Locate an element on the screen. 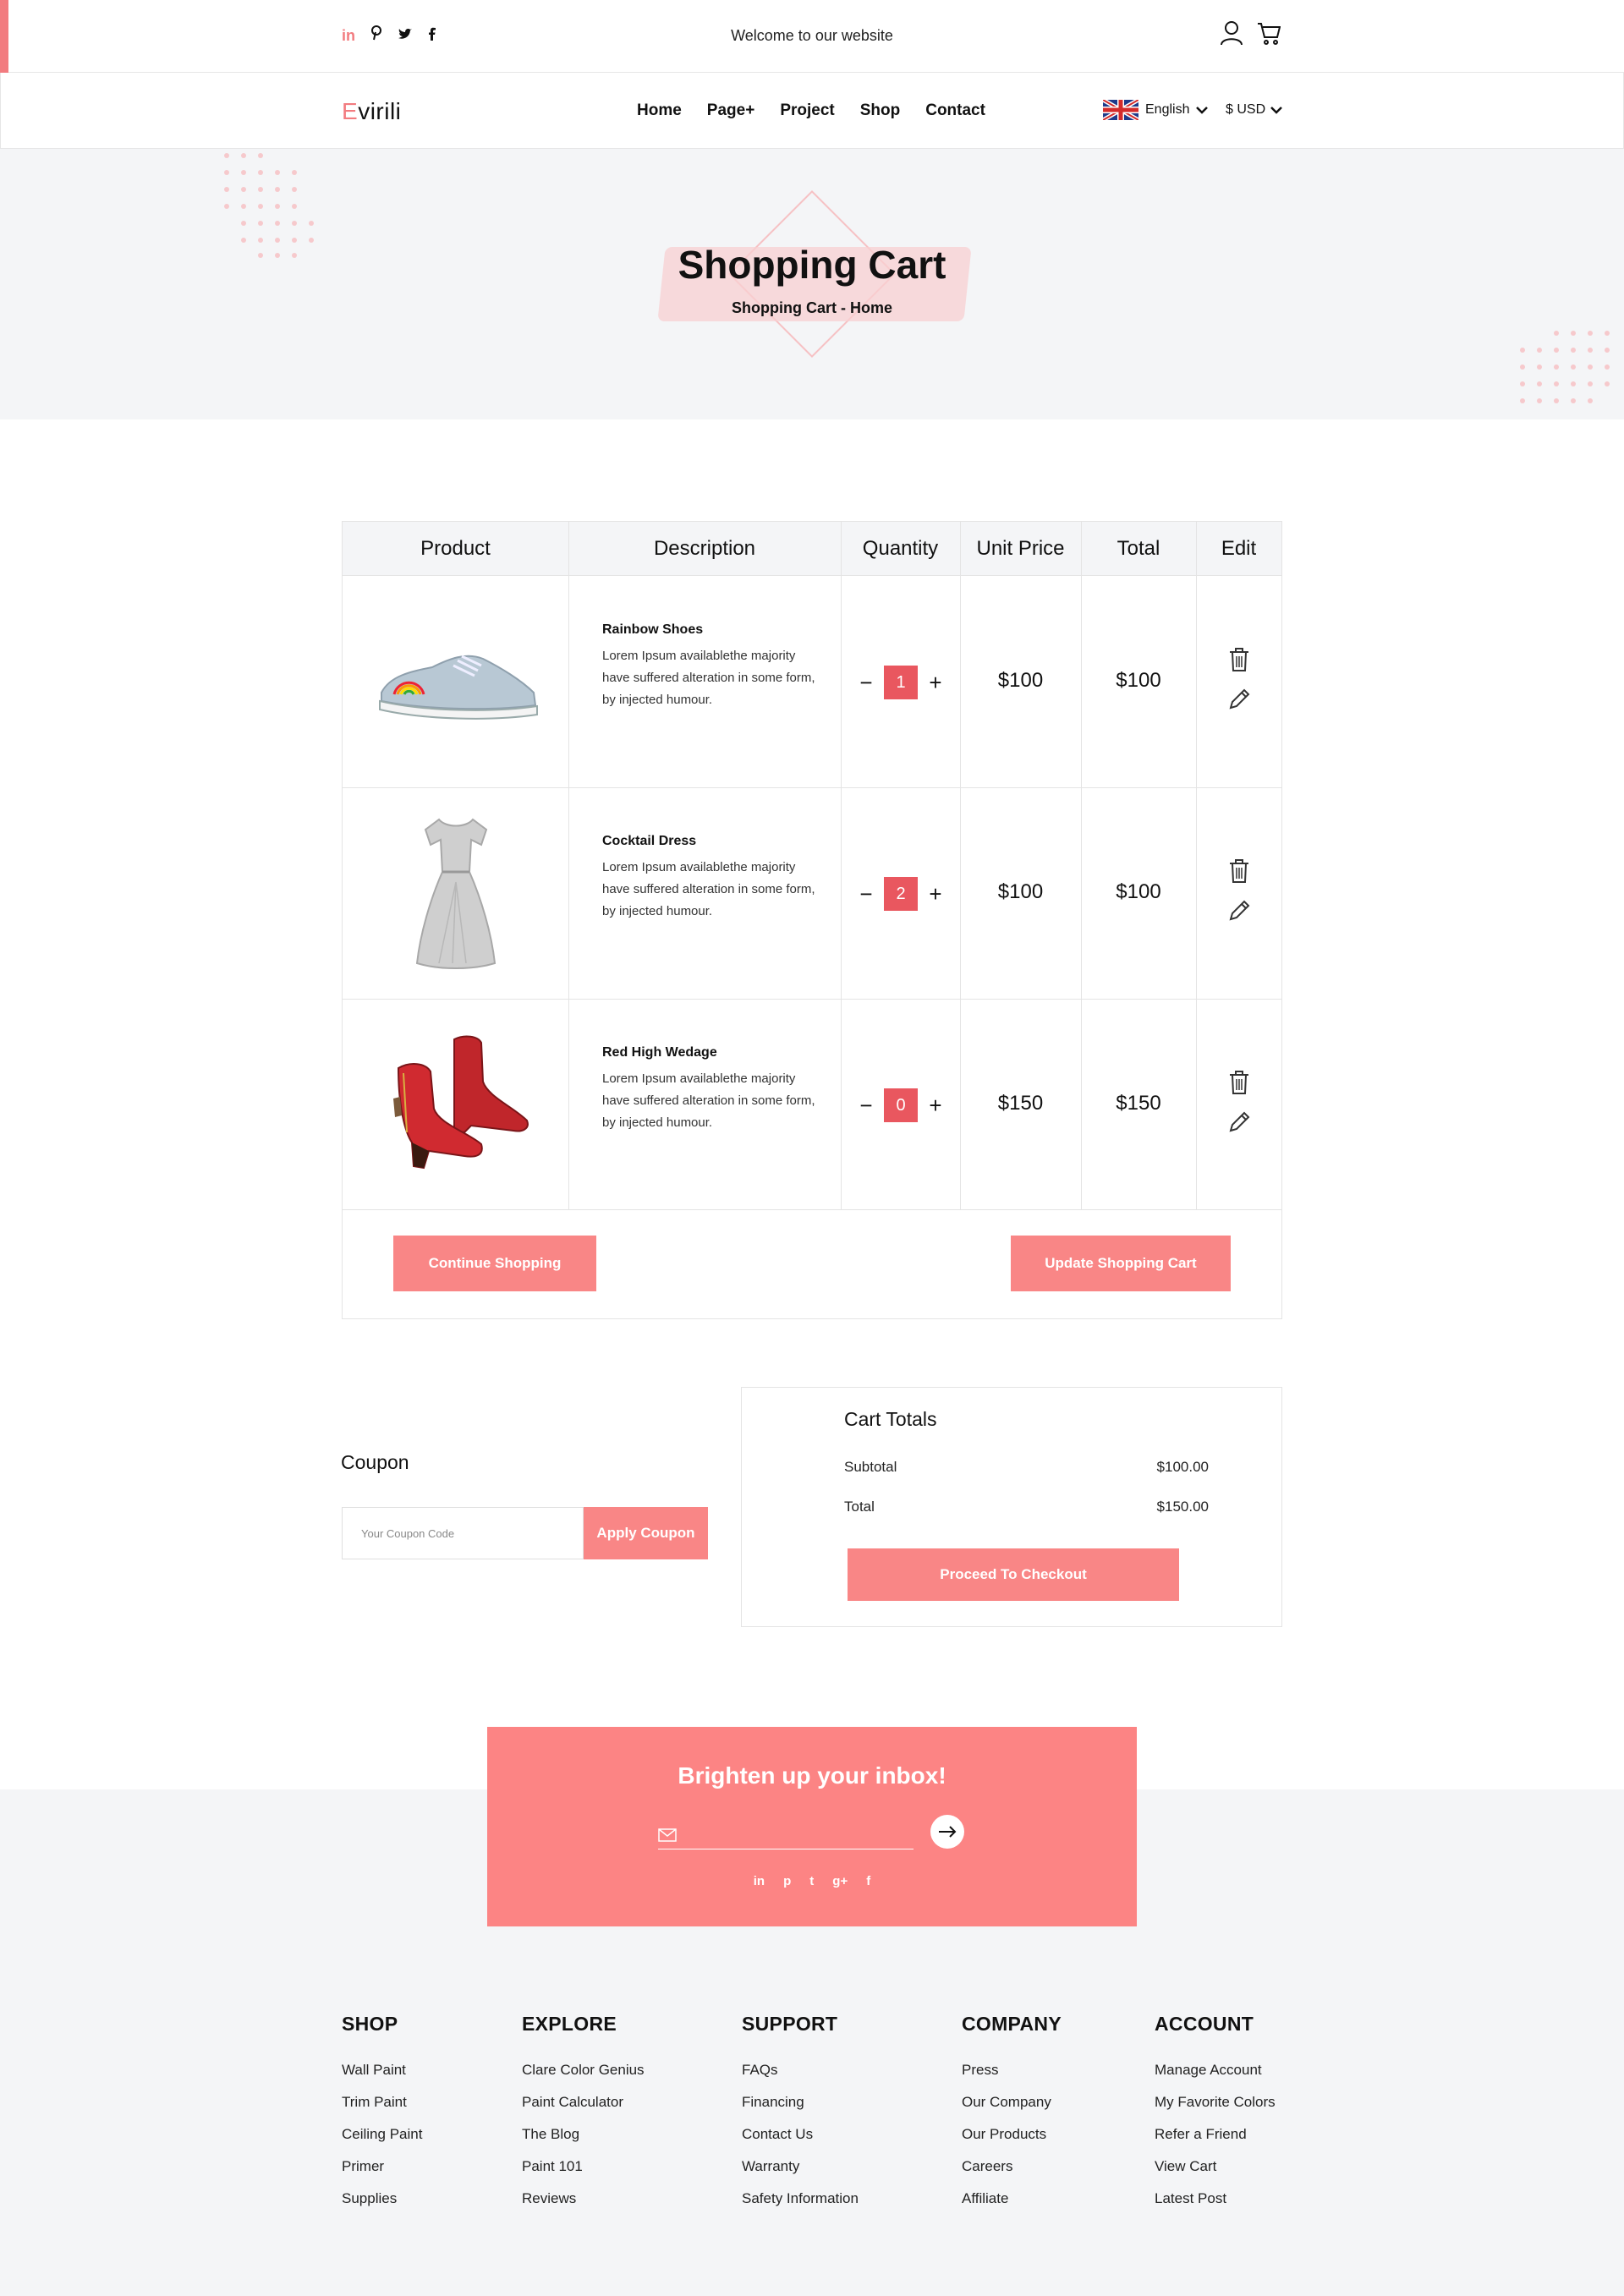 The height and width of the screenshot is (2296, 1624). footer-link: Primer is located at coordinates (382, 2167).